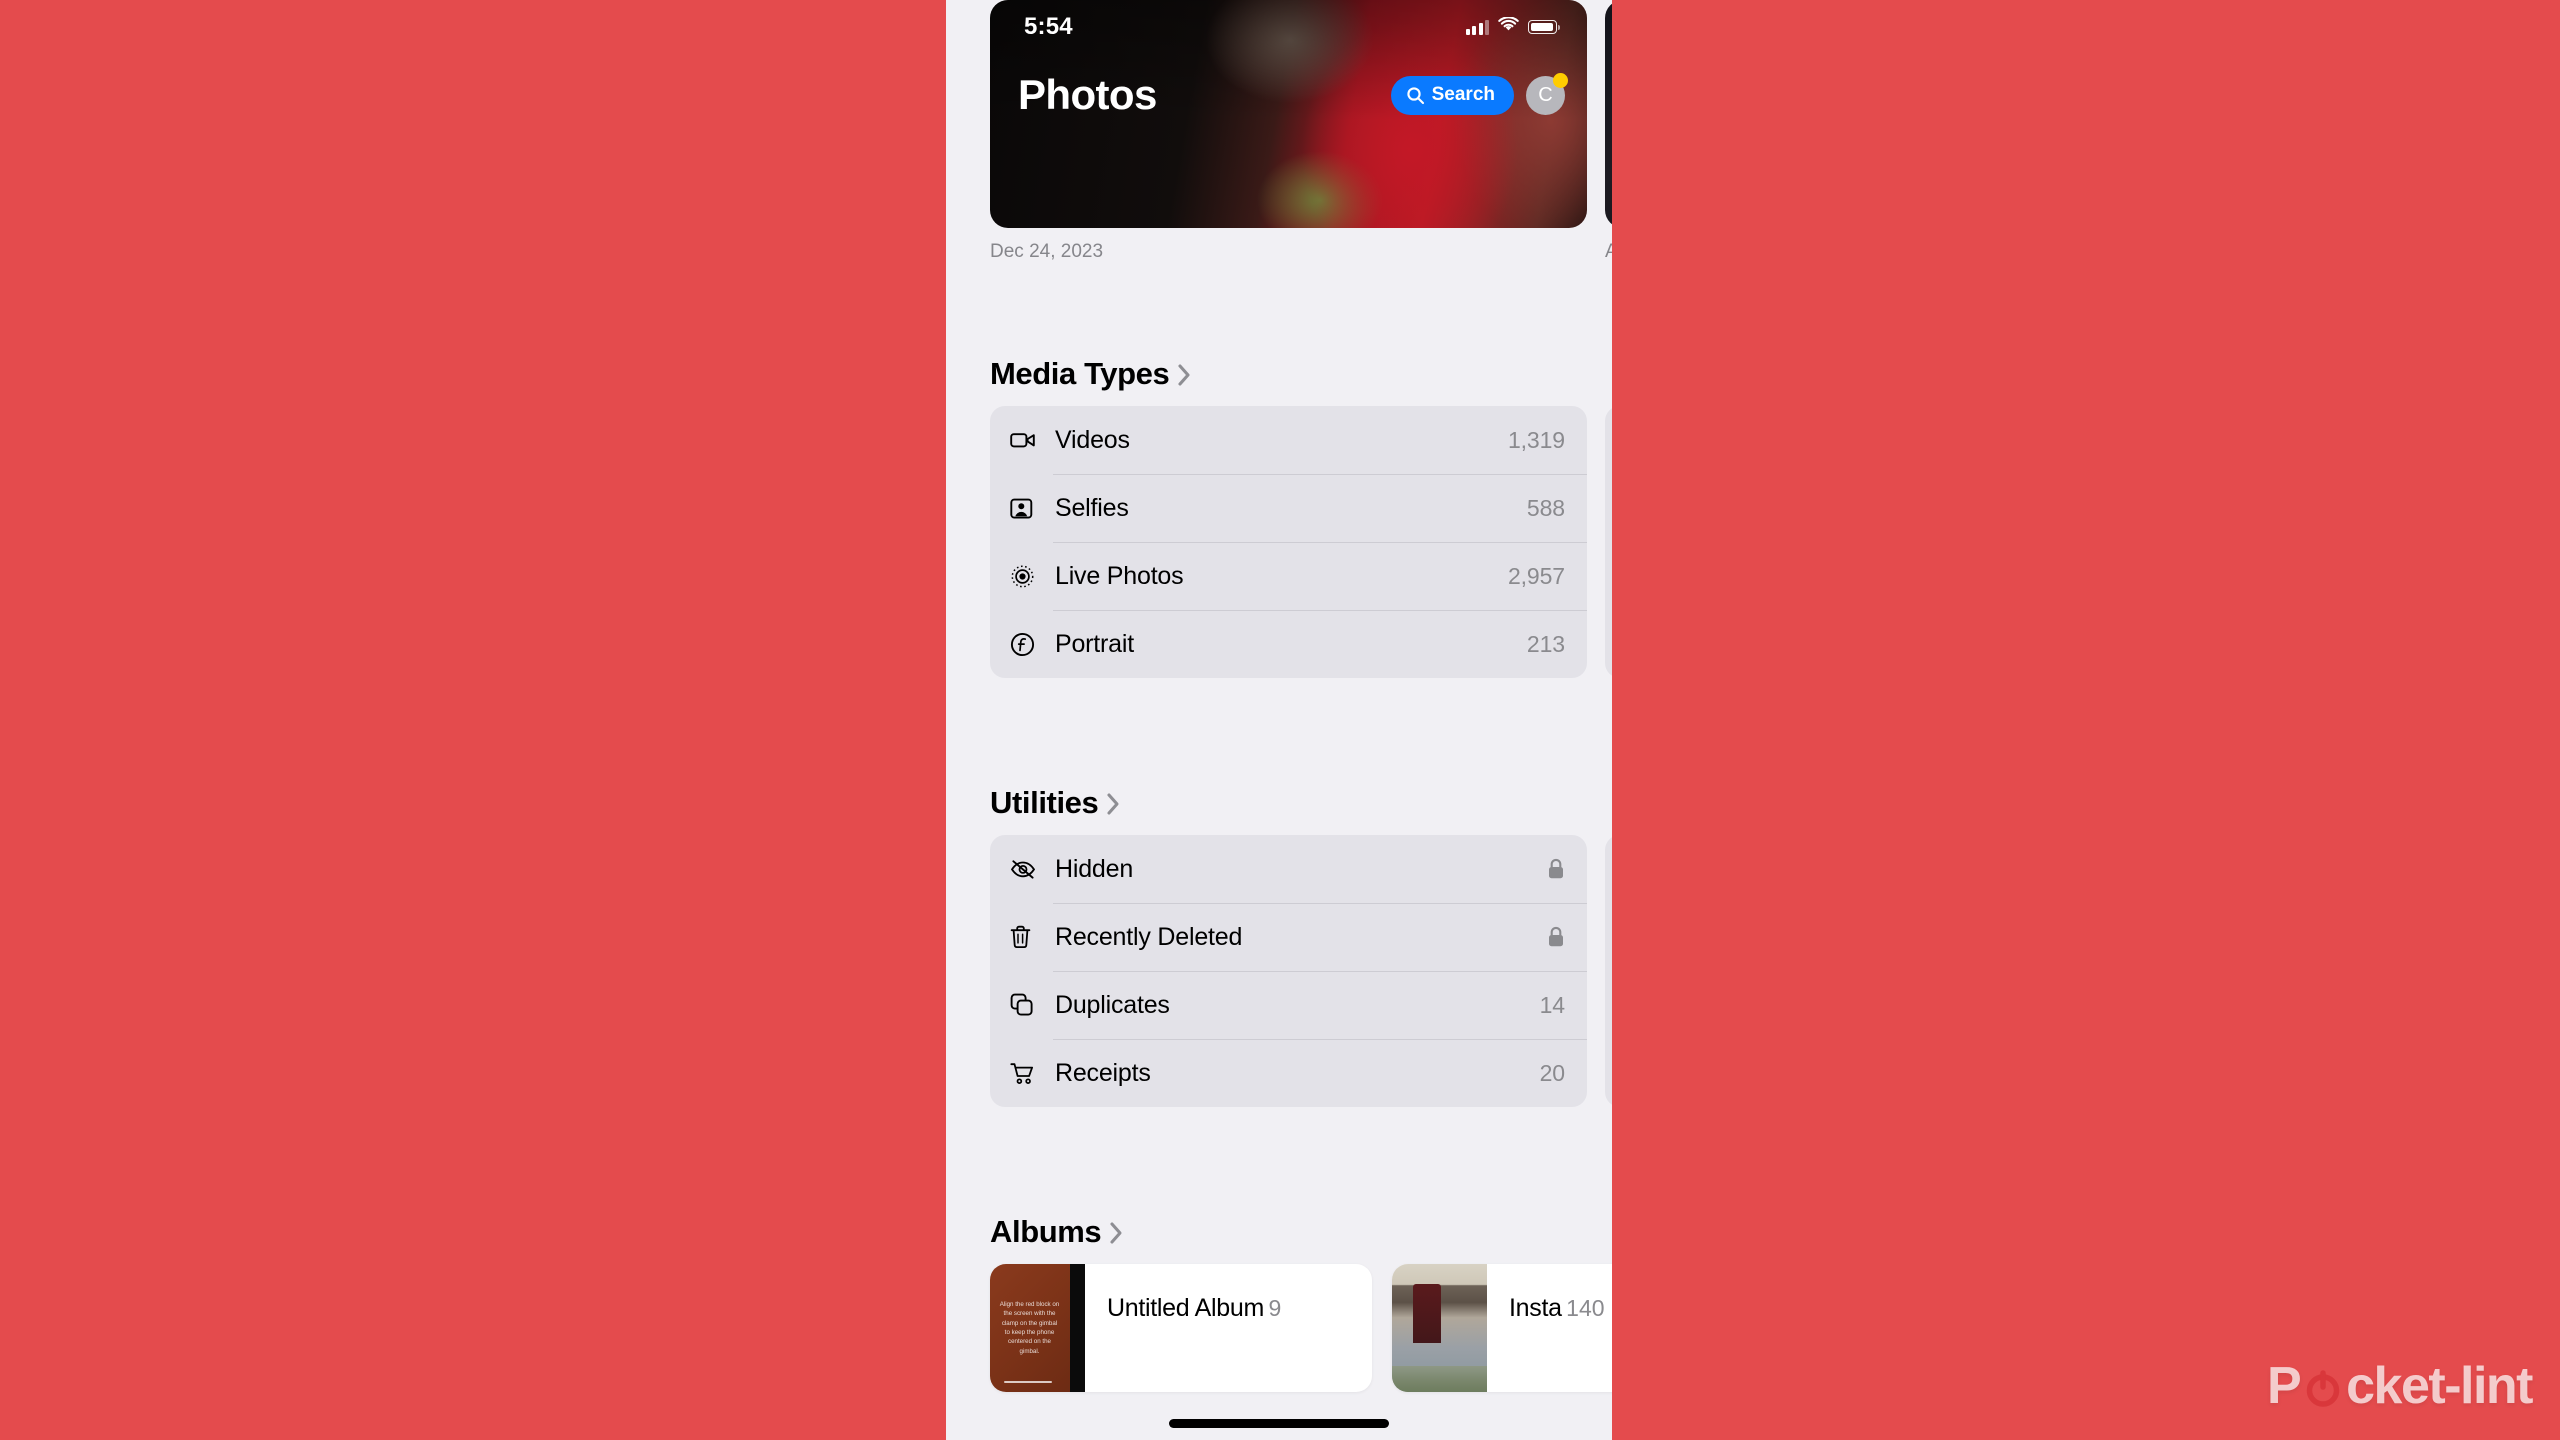 The height and width of the screenshot is (1440, 2560). Describe the element at coordinates (1279, 1423) in the screenshot. I see `home-indicator` at that location.